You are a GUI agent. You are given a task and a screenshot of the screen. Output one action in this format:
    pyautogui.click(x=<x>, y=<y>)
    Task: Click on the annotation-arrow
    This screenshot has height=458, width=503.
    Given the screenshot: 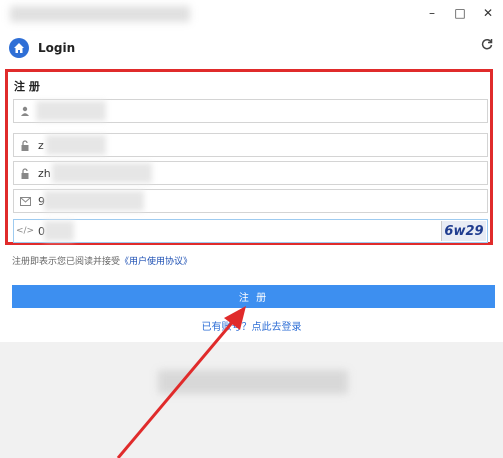 What is the action you would take?
    pyautogui.click(x=181, y=382)
    